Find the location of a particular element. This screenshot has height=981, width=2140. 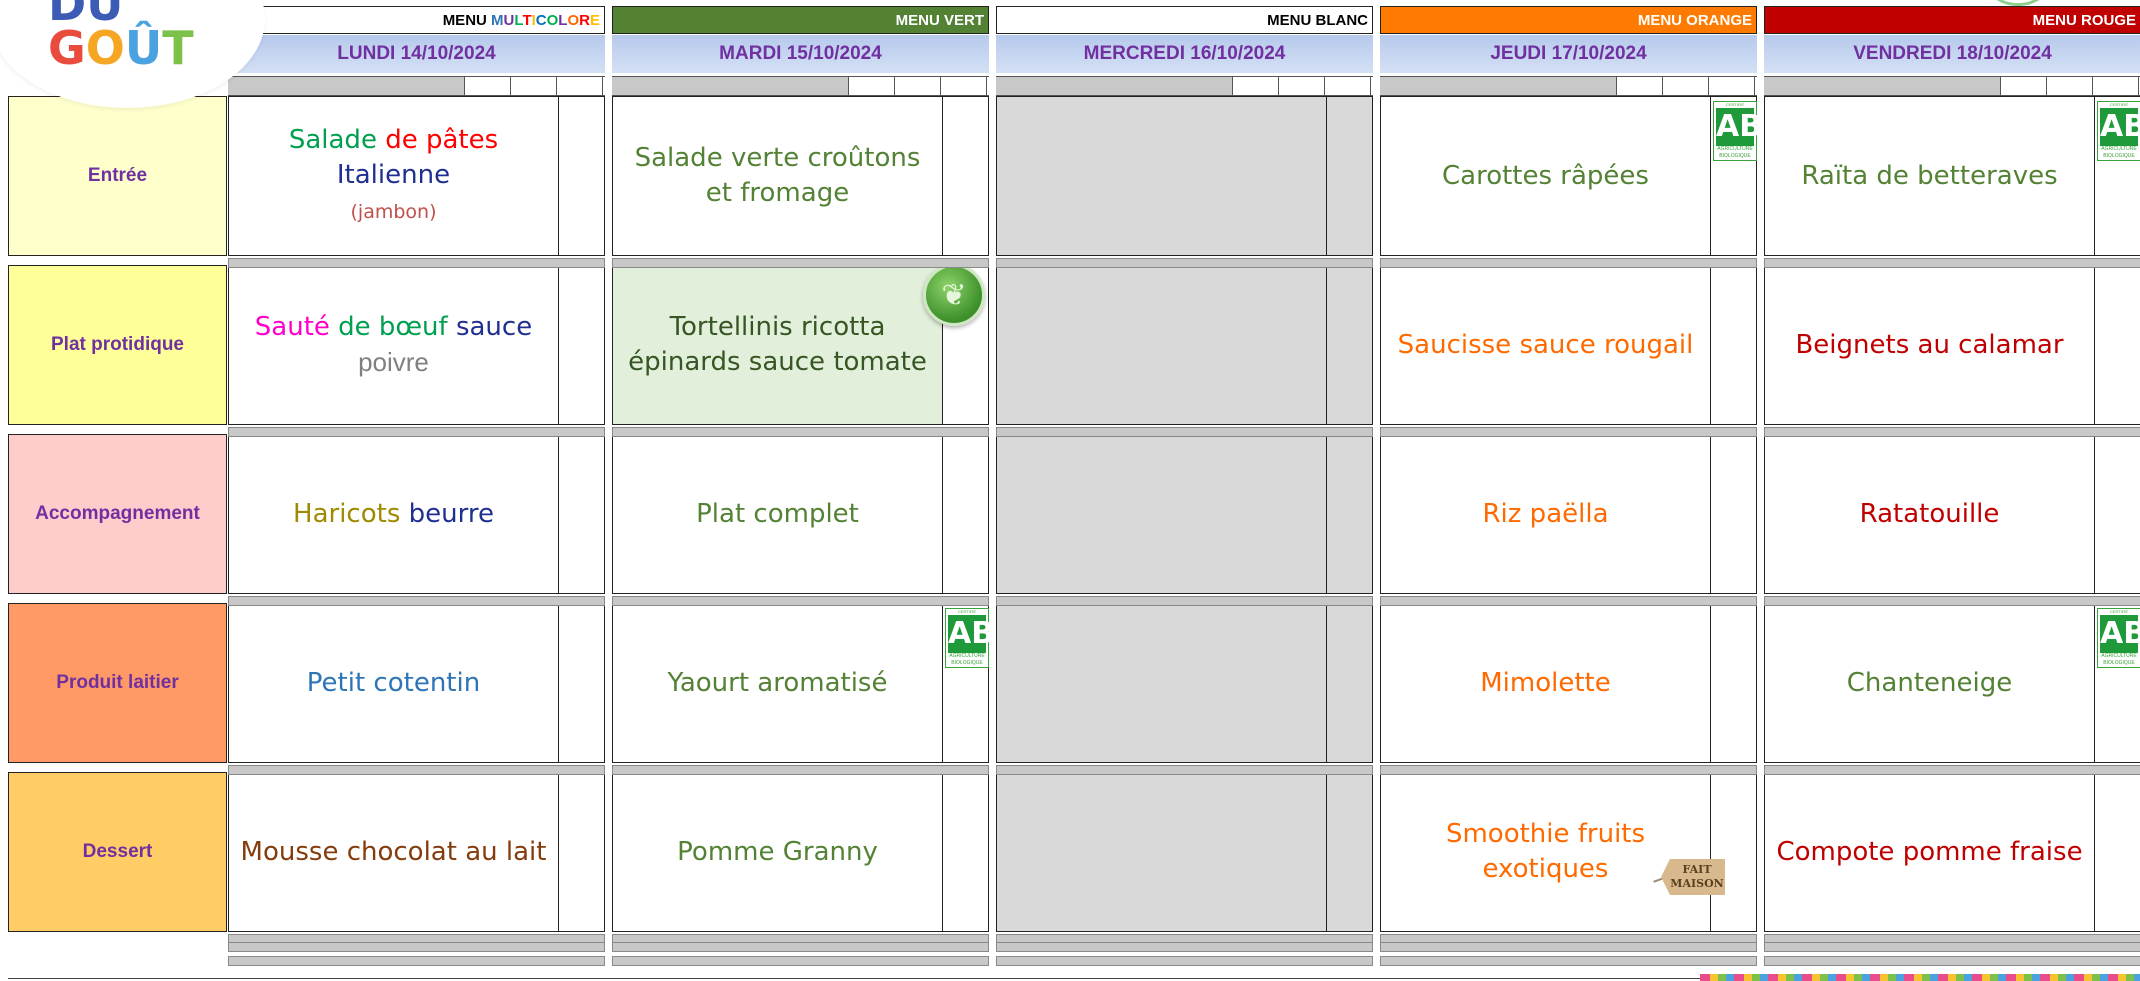

dish-cell: Mimolette is located at coordinates (1568, 683).